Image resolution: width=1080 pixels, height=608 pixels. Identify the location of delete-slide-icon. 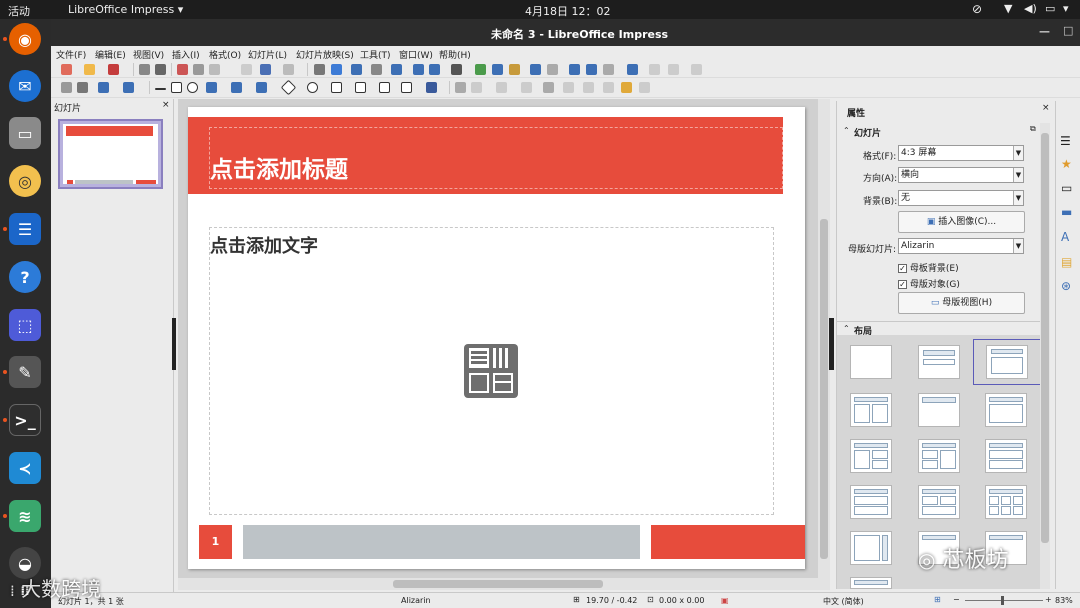
(673, 69).